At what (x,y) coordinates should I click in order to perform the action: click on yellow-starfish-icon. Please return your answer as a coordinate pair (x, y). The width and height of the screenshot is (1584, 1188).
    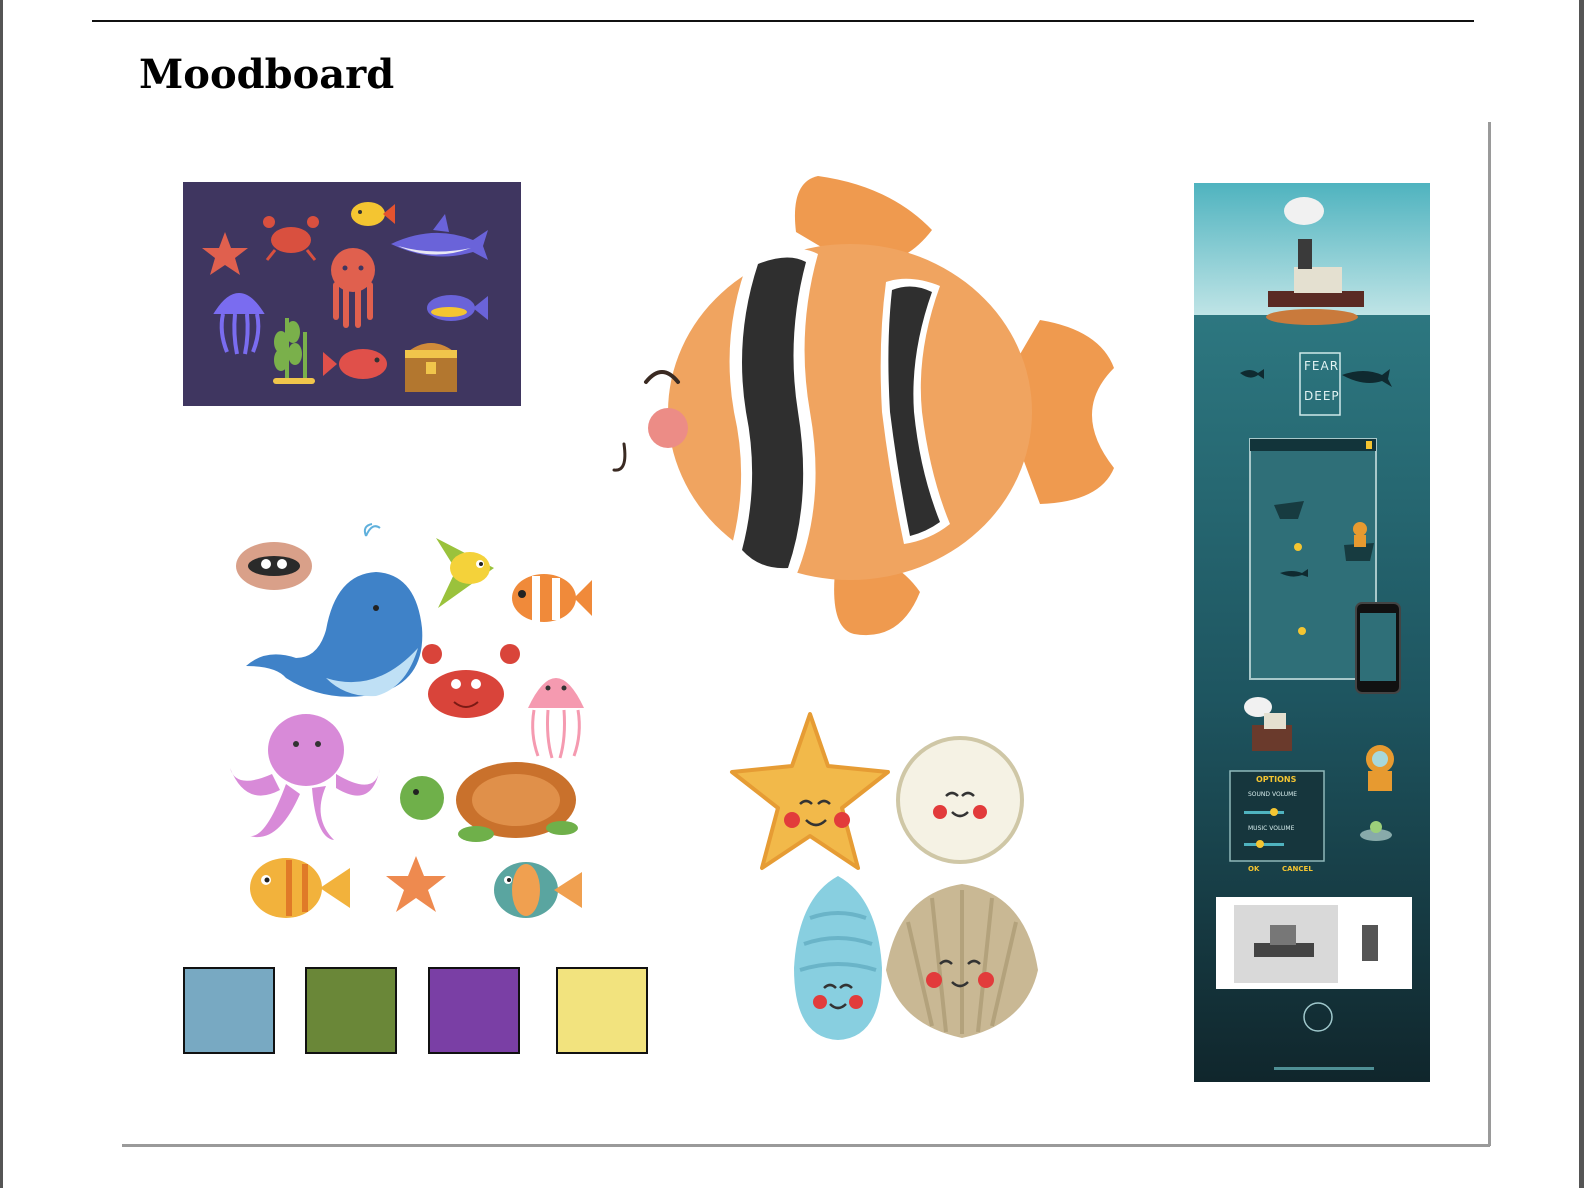
    Looking at the image, I should click on (810, 791).